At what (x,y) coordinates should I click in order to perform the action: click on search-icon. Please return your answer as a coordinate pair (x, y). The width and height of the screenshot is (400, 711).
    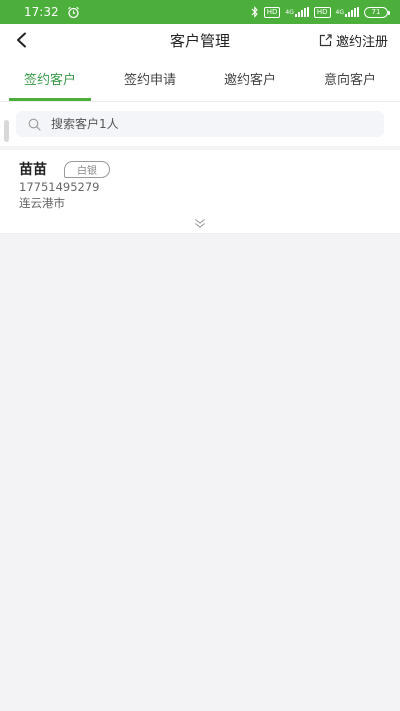
    Looking at the image, I should click on (34, 124).